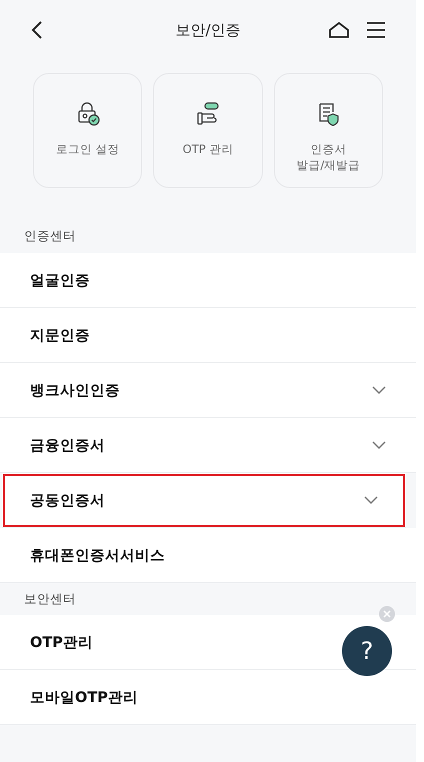 Image resolution: width=424 pixels, height=762 pixels. I want to click on menu-row: 공동인증서, so click(204, 500).